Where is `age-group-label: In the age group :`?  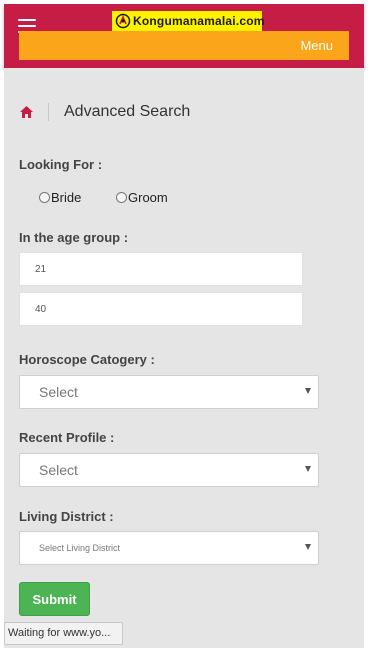 age-group-label: In the age group : is located at coordinates (74, 237).